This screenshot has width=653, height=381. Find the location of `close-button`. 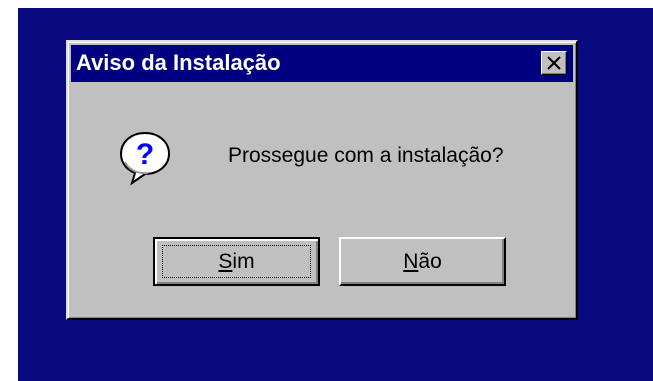

close-button is located at coordinates (554, 63).